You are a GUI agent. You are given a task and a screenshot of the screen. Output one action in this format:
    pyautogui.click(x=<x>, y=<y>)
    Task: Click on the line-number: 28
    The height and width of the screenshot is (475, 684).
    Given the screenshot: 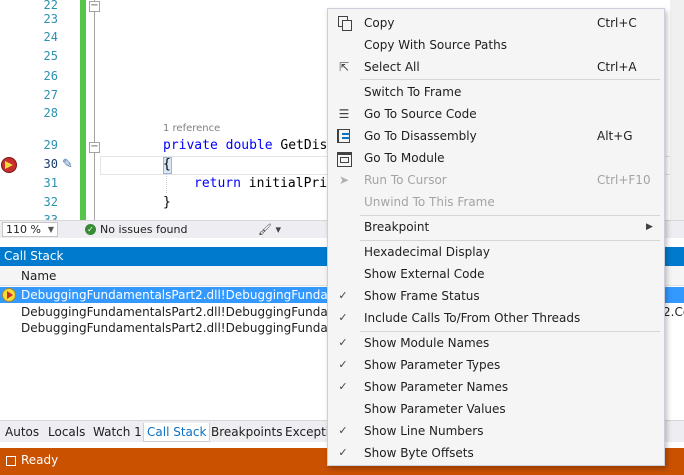 What is the action you would take?
    pyautogui.click(x=50, y=113)
    